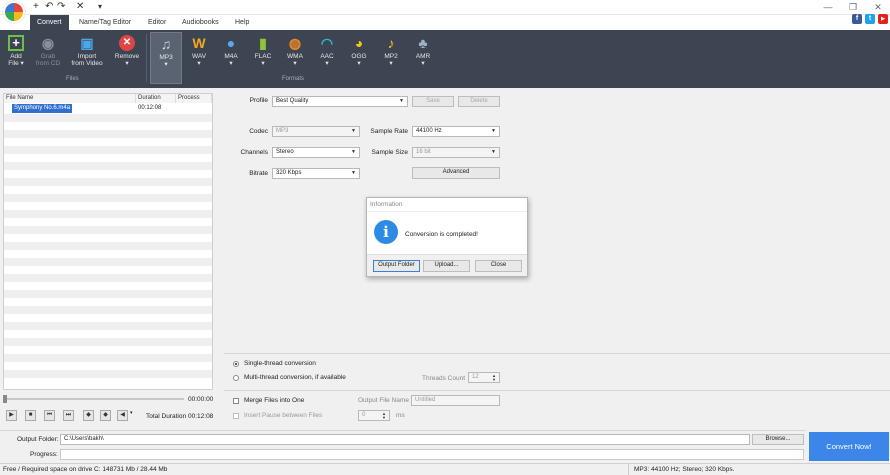 The image size is (890, 475). I want to click on cd-icon: ◉, so click(48, 43).